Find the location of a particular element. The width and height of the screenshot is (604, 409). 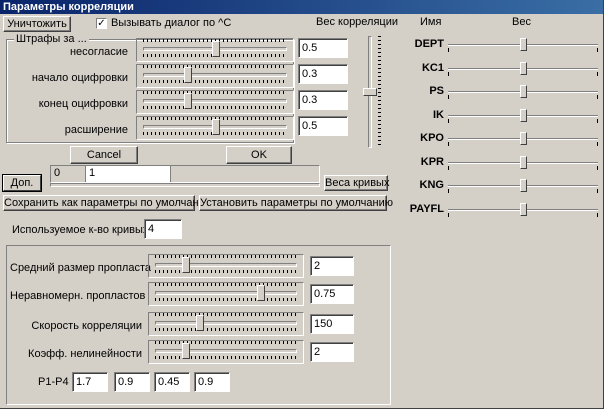

correlation-weight-label: Вес корреляции is located at coordinates (357, 22).